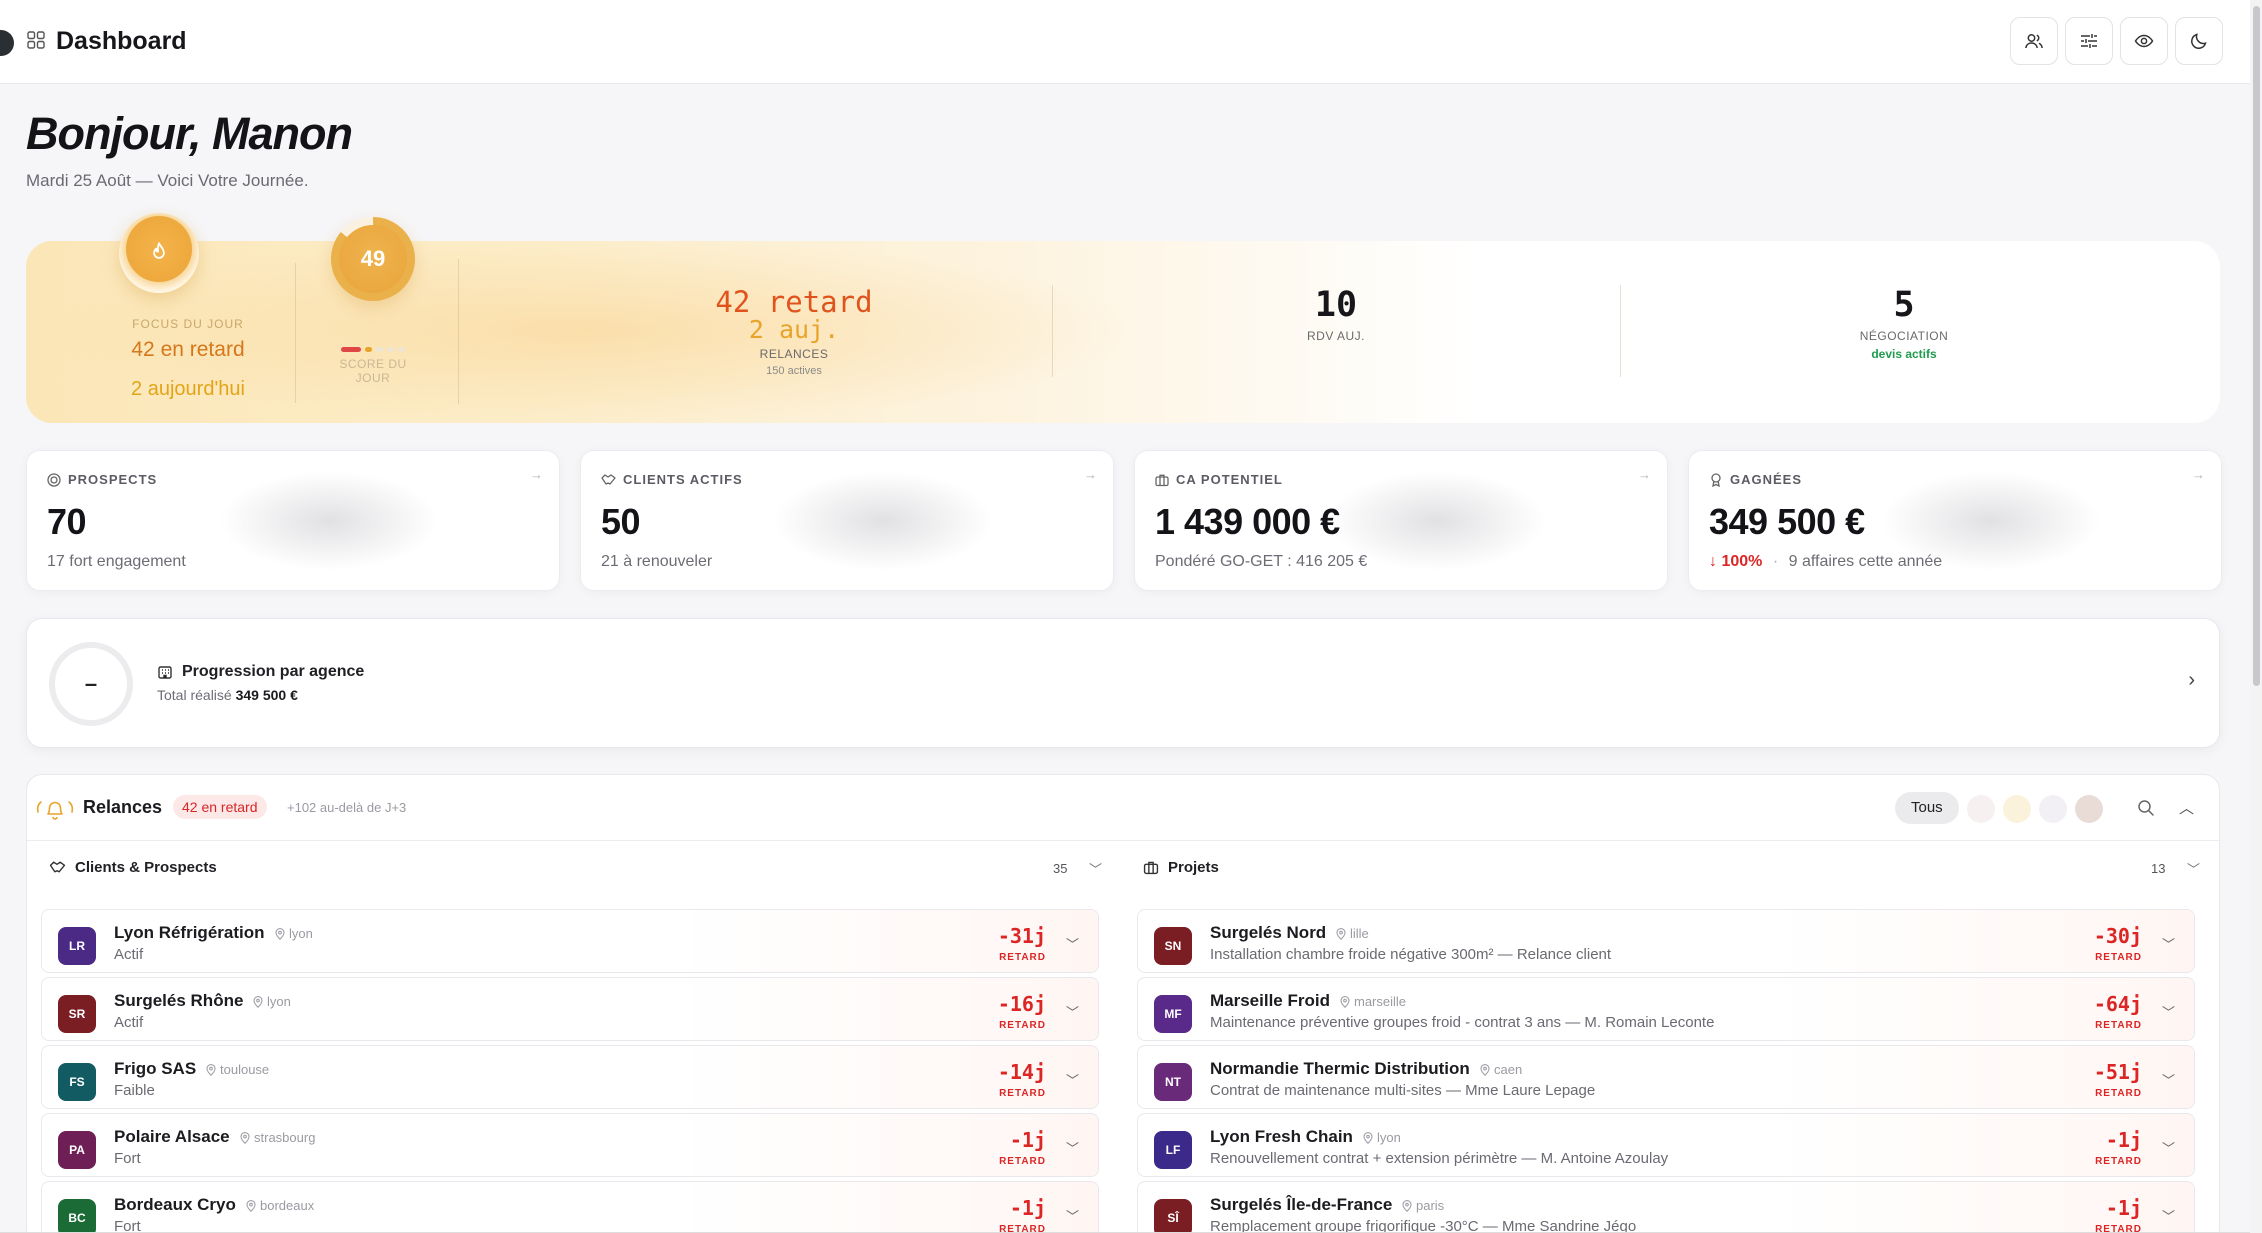  Describe the element at coordinates (1270, 1001) in the screenshot. I see `row-name: Marseille Froid` at that location.